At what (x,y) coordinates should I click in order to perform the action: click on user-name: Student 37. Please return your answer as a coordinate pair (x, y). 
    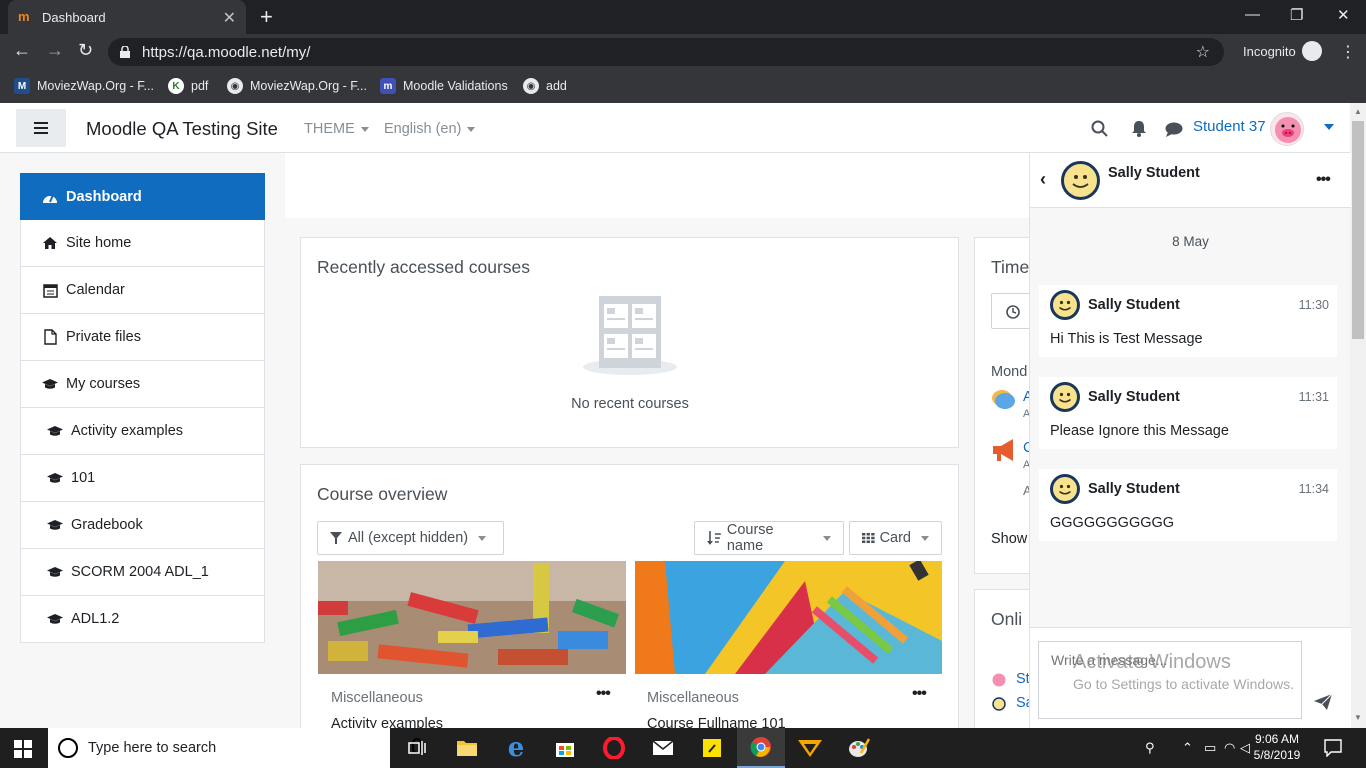
    Looking at the image, I should click on (1229, 126).